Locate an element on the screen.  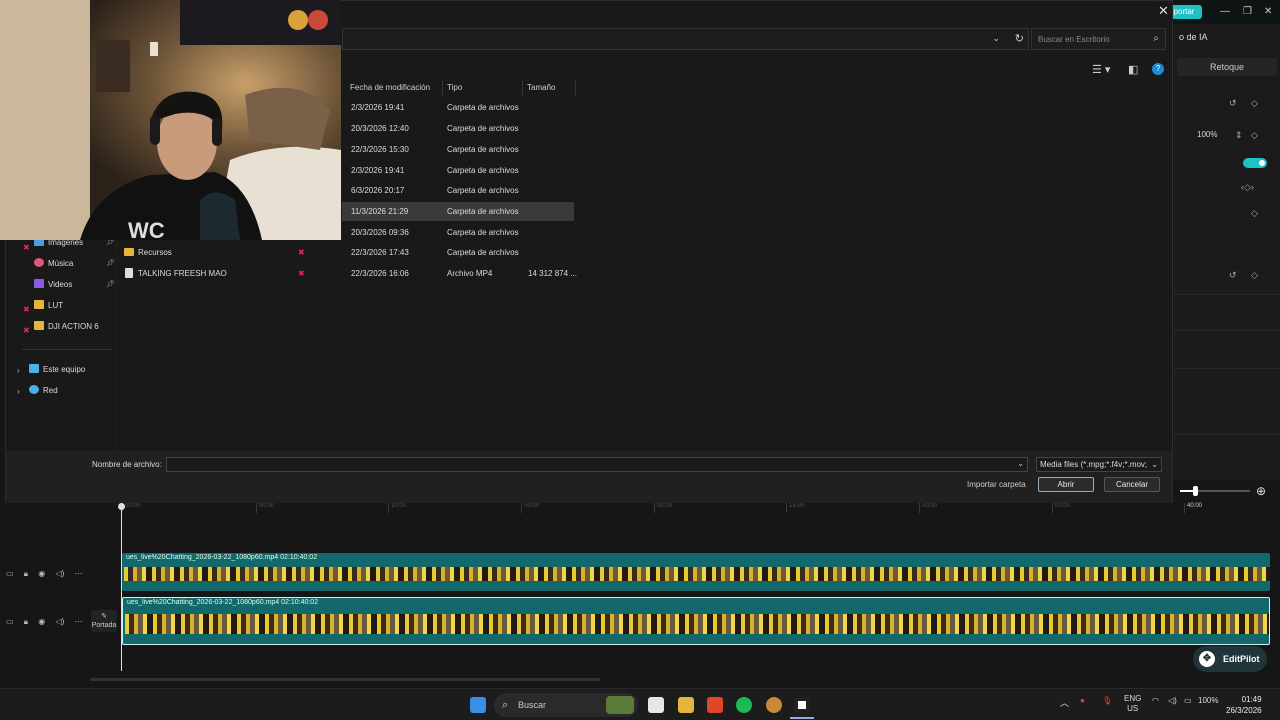
arrow-icon: ‹◇› is located at coordinates (1247, 187).